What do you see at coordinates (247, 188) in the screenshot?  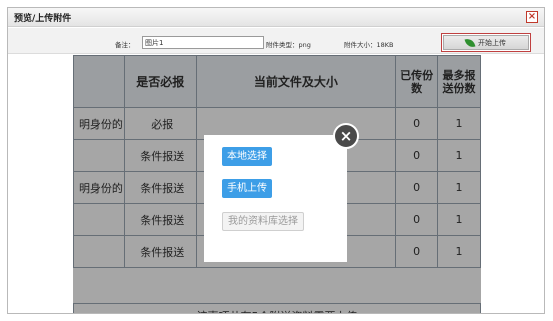 I see `phone-upload-button: 手机上传` at bounding box center [247, 188].